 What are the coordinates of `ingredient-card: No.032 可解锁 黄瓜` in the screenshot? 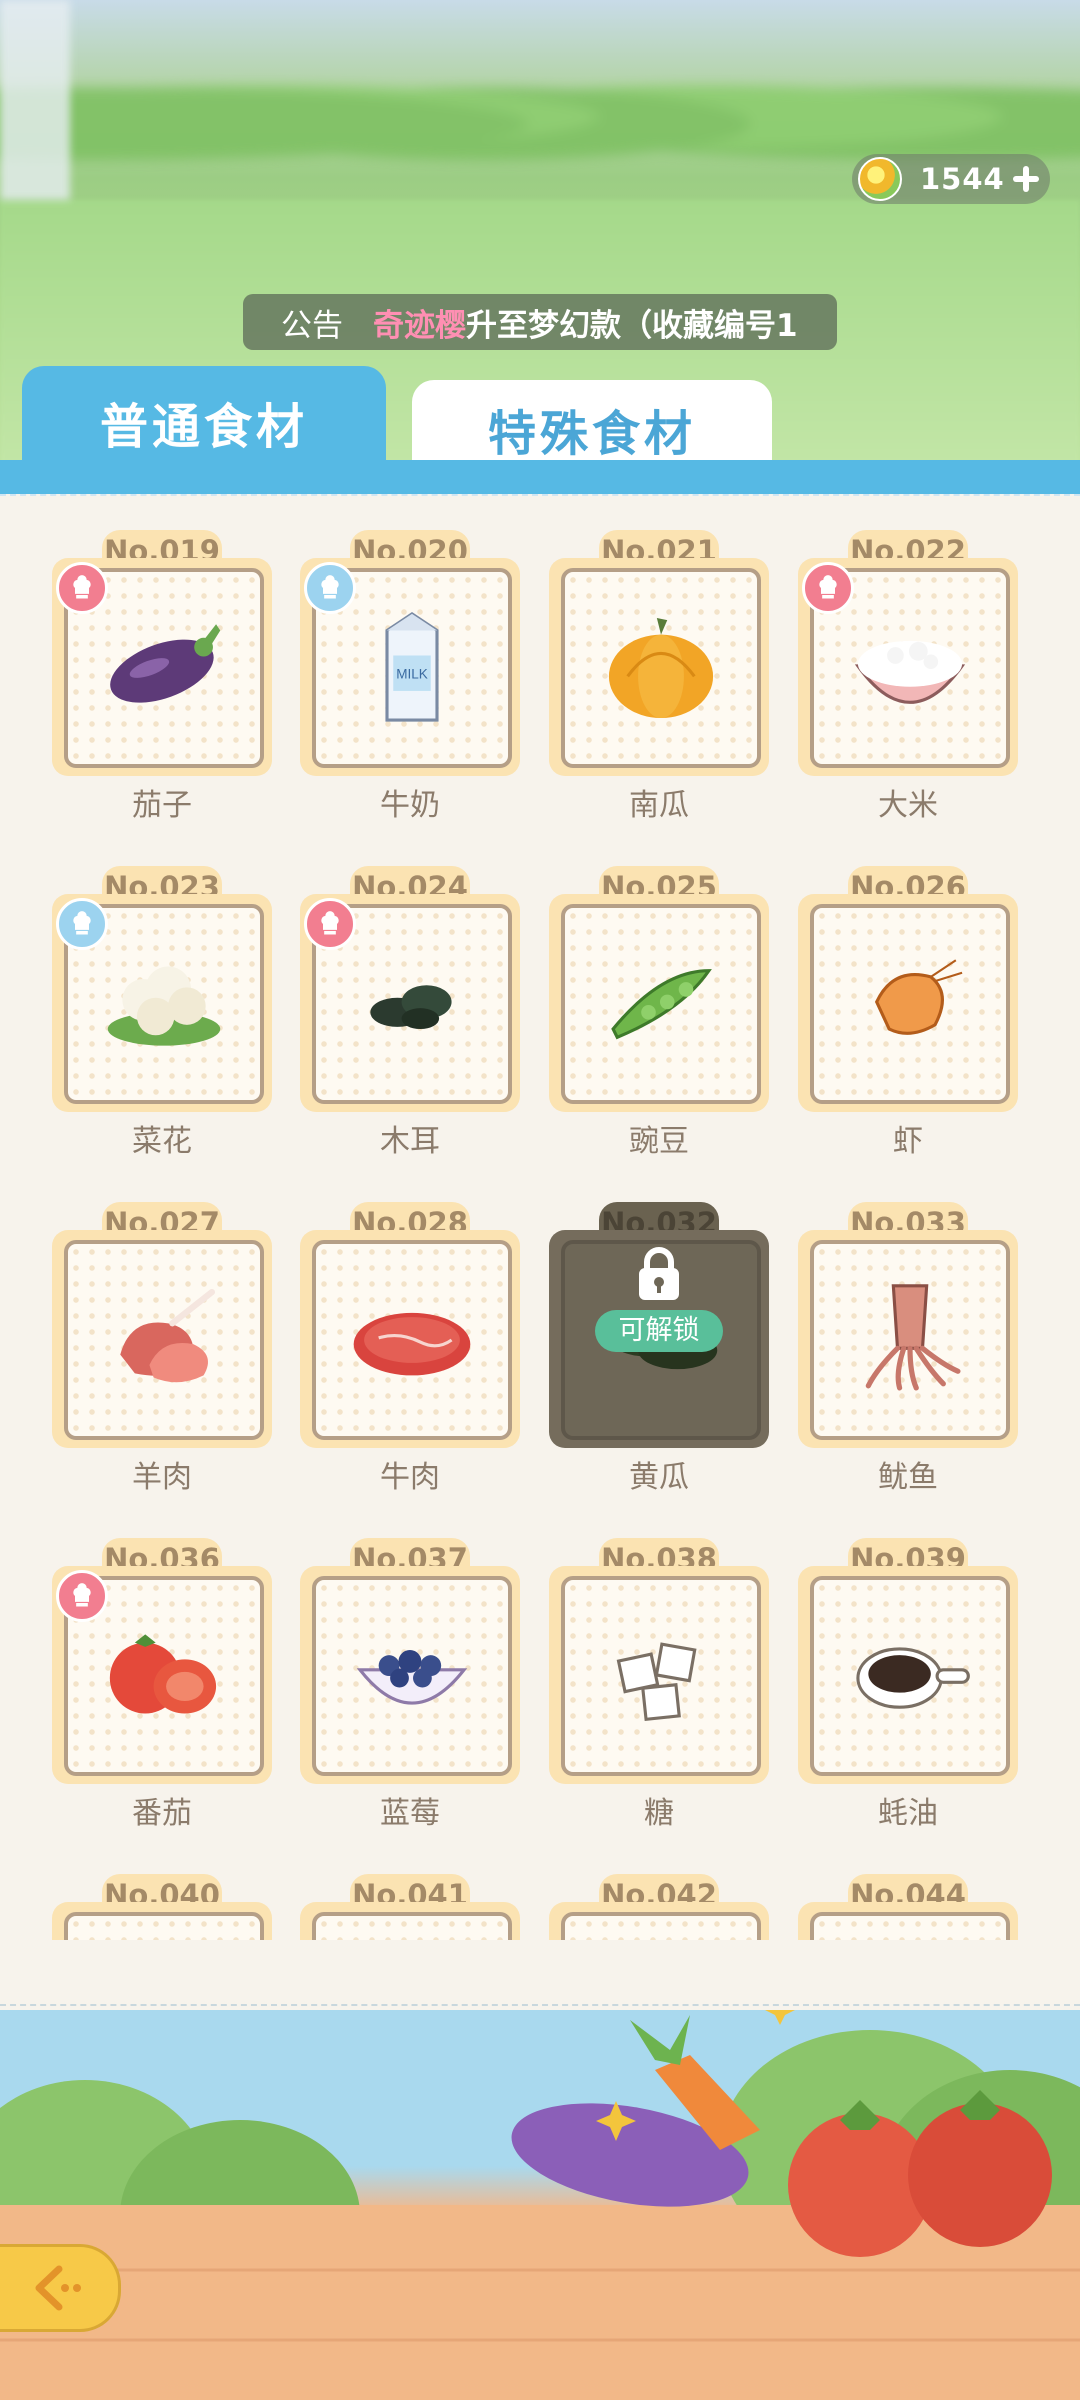 It's located at (659, 1338).